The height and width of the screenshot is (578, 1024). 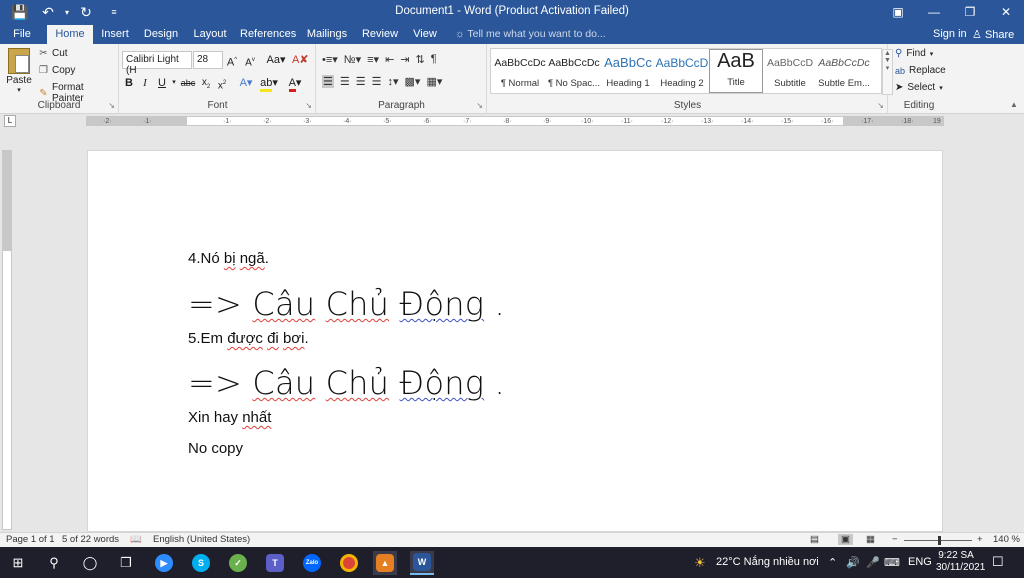 I want to click on clear-formatting-icon: A✘, so click(x=300, y=60).